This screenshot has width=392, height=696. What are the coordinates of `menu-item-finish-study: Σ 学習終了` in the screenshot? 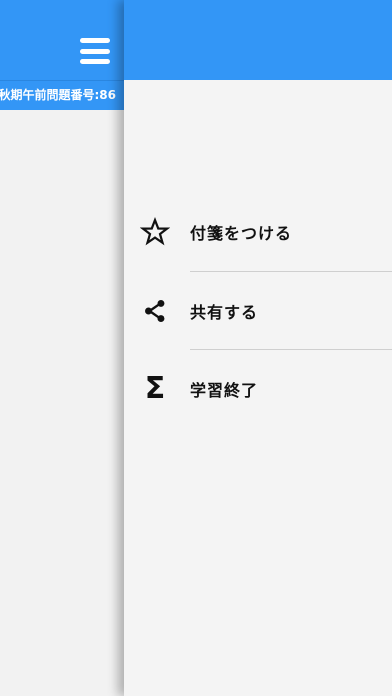 It's located at (258, 389).